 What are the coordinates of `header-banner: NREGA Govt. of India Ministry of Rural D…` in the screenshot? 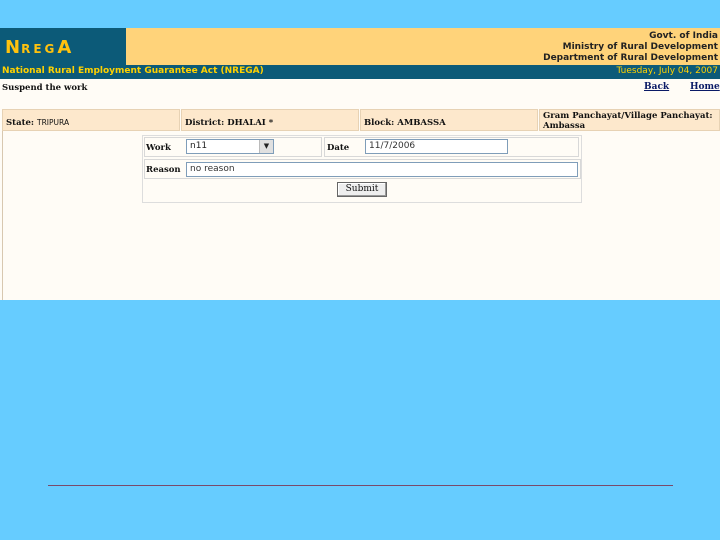 It's located at (360, 46).